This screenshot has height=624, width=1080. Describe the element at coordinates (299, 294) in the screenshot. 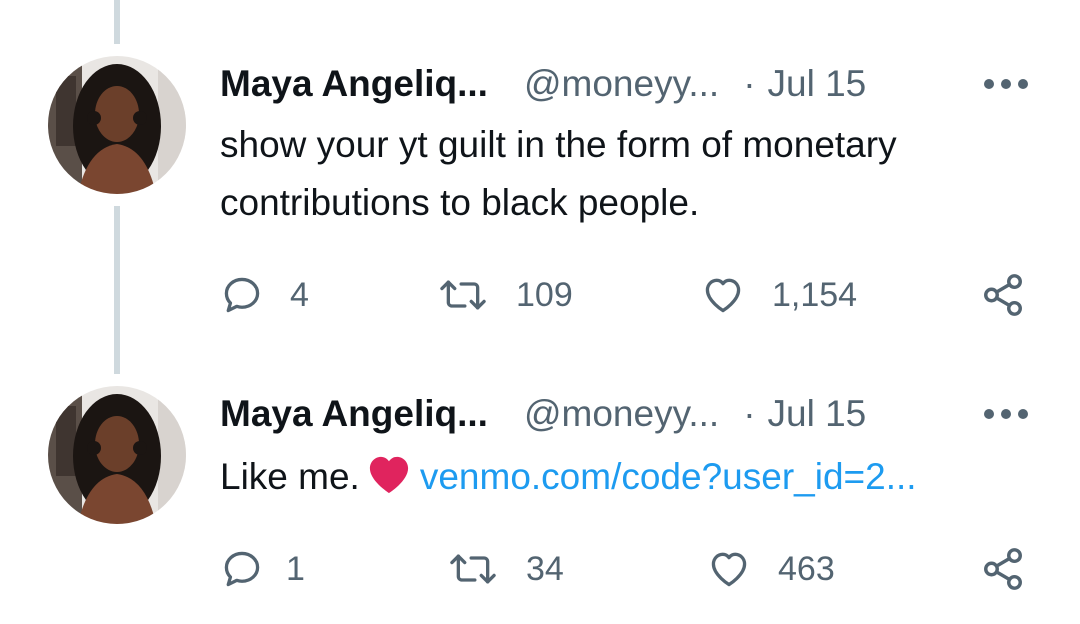

I see `reply-count: 4` at that location.